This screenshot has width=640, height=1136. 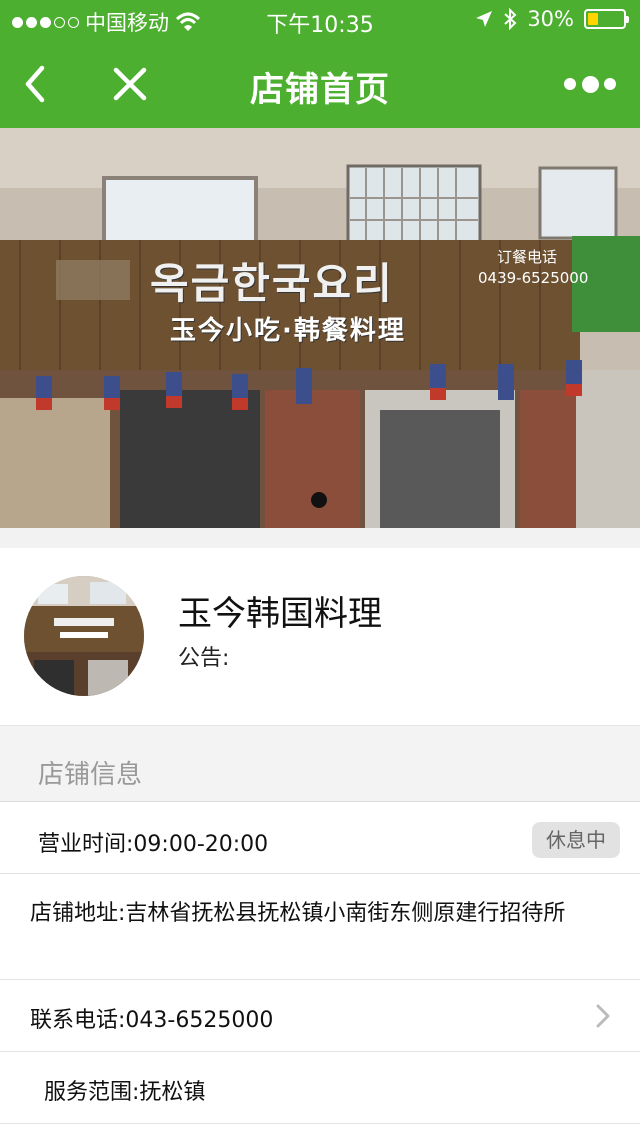 What do you see at coordinates (280, 614) in the screenshot?
I see `shop-name: 玉今韩国料理` at bounding box center [280, 614].